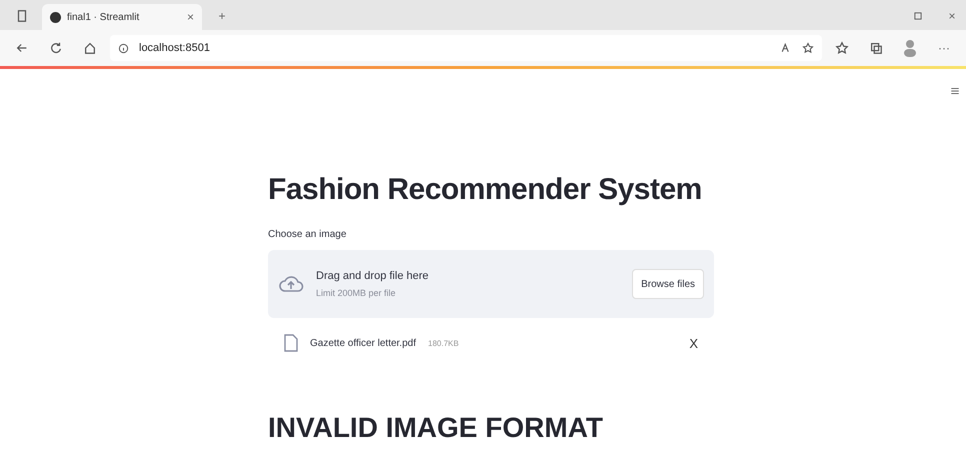  What do you see at coordinates (373, 276) in the screenshot?
I see `dropzone-text: Drag and drop file here` at bounding box center [373, 276].